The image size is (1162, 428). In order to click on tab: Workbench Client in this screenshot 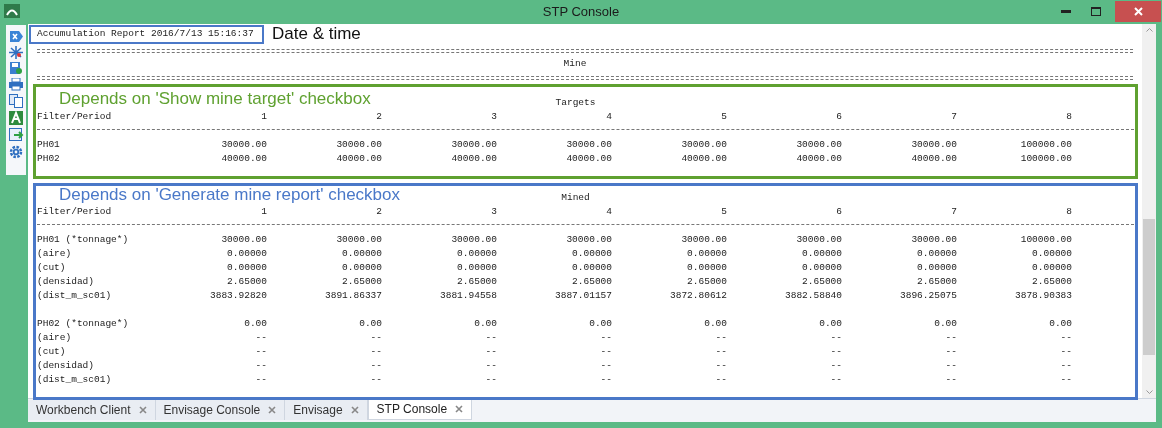, I will do `click(92, 410)`.